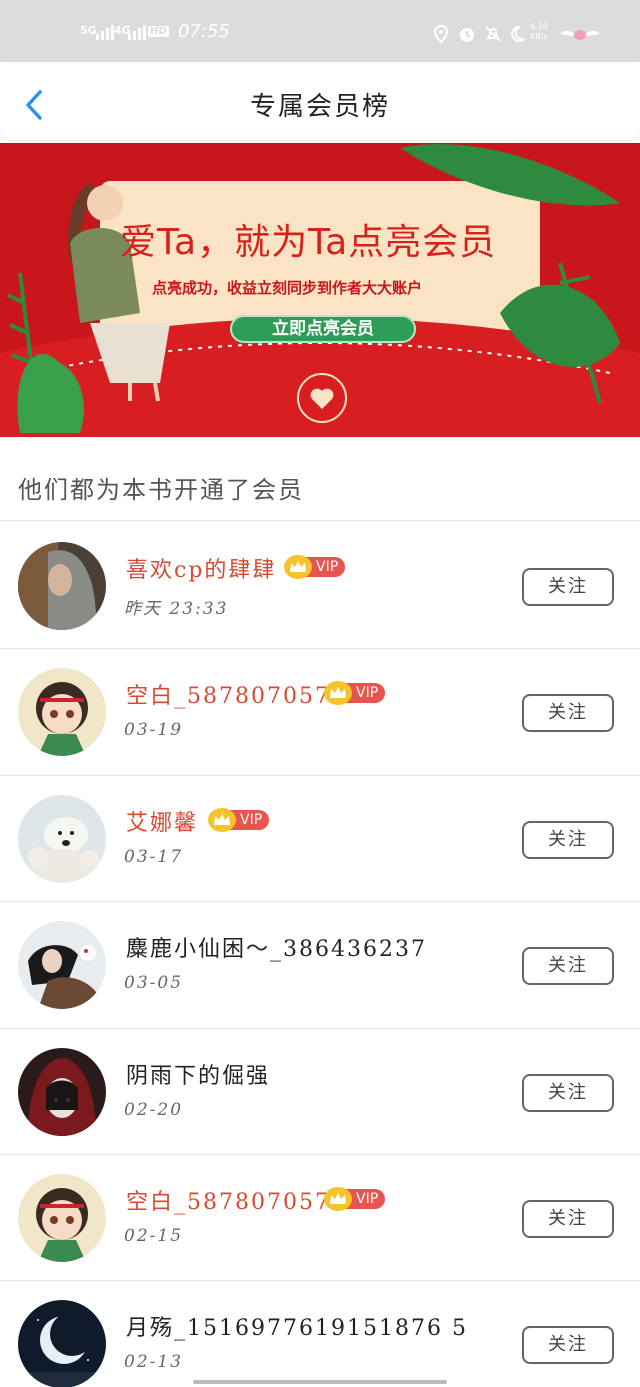 The height and width of the screenshot is (1387, 640). What do you see at coordinates (539, 31) in the screenshot?
I see `network-speed: 4.10 KB/s` at bounding box center [539, 31].